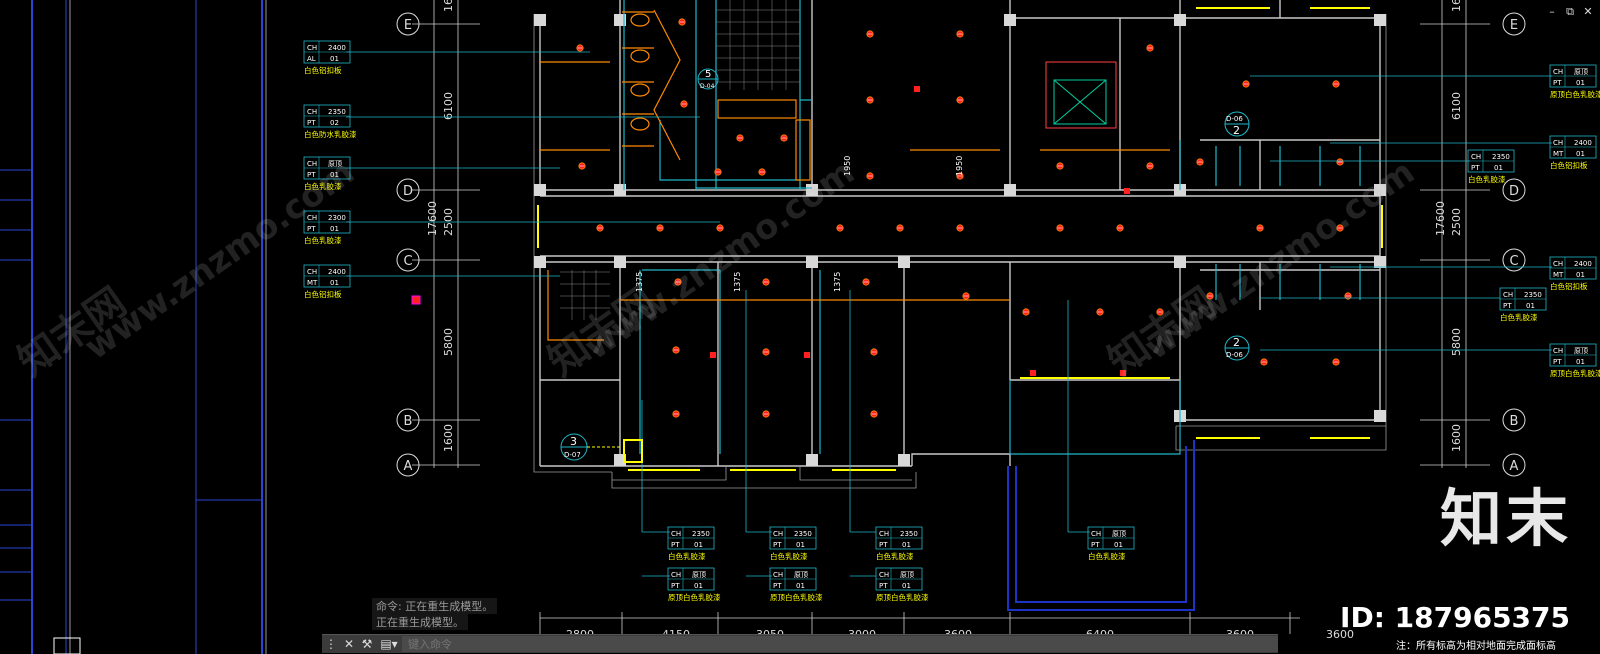  I want to click on grip-handle-icon: ⋮, so click(331, 644).